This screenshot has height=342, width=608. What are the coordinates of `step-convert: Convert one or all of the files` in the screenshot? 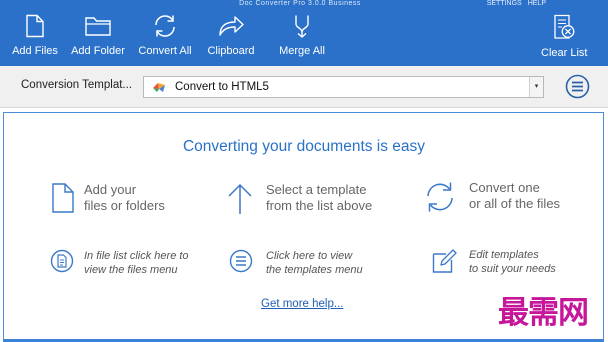 It's located at (492, 197).